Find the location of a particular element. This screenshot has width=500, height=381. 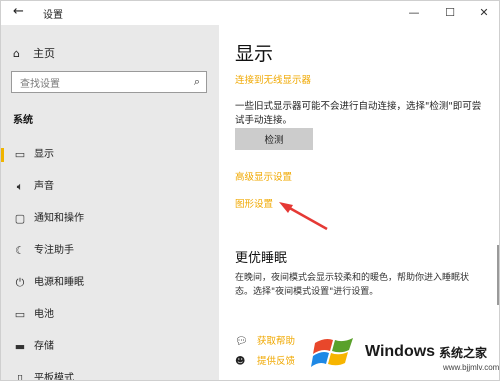

sidebar-item-label: 电源和睡眠 is located at coordinates (59, 282).